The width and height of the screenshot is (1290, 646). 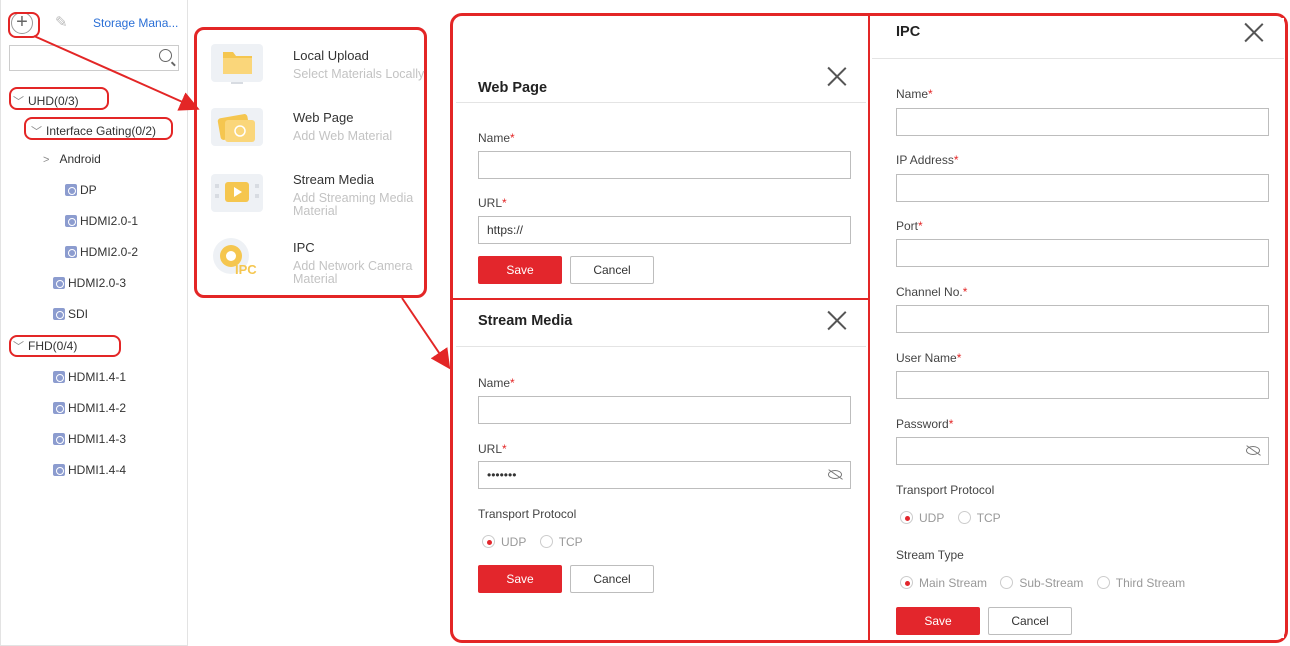 I want to click on sub-stream-label: Sub-Stream, so click(x=1051, y=583).